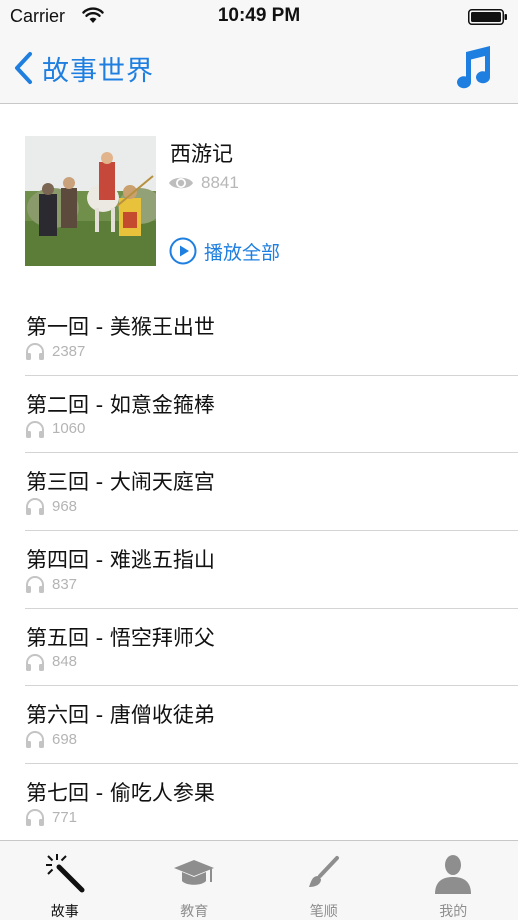  I want to click on tab-label: 教育, so click(194, 912).